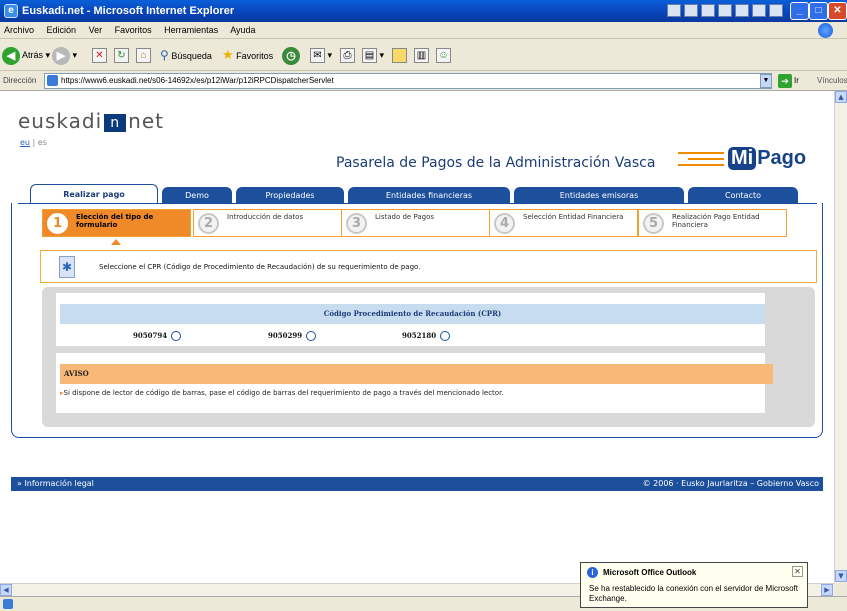 This screenshot has width=847, height=611. Describe the element at coordinates (416, 374) in the screenshot. I see `aviso-title: AVISO` at that location.